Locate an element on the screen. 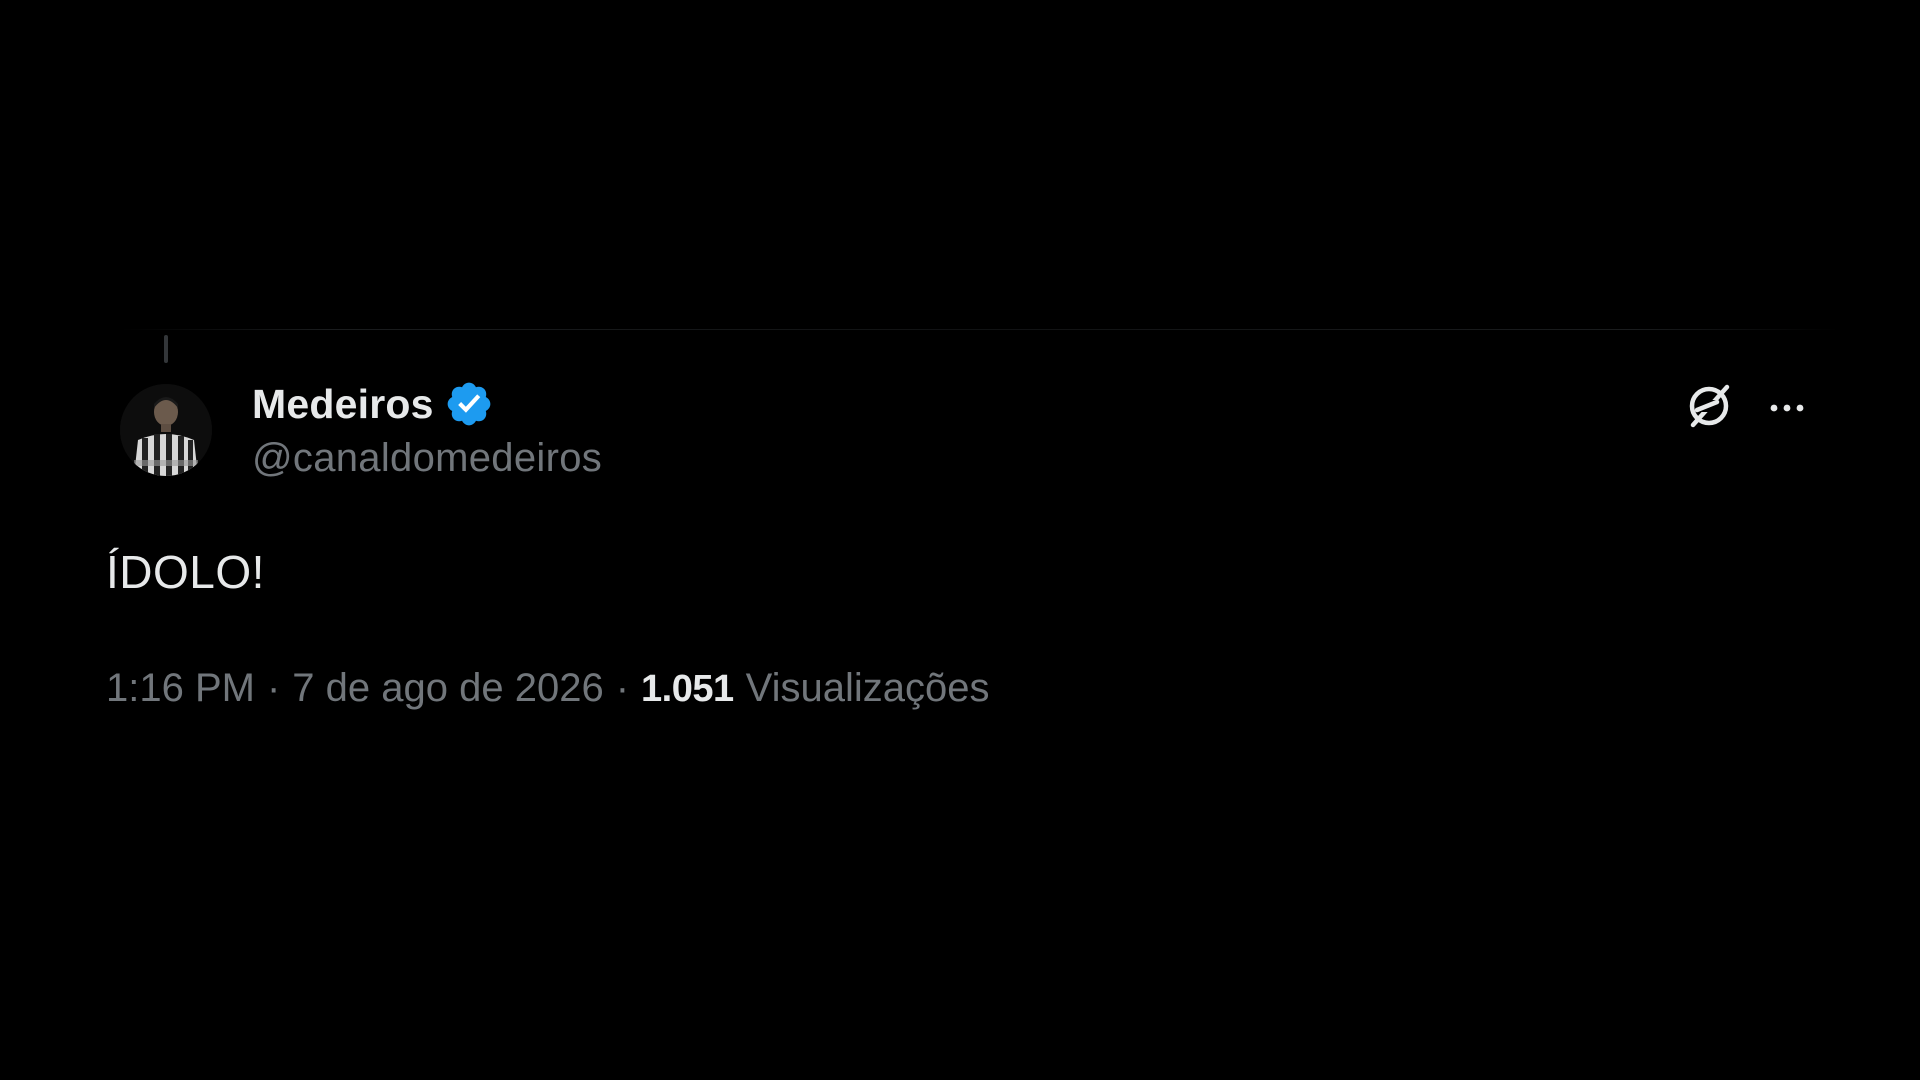 The height and width of the screenshot is (1080, 1920). thread-connector-line is located at coordinates (166, 349).